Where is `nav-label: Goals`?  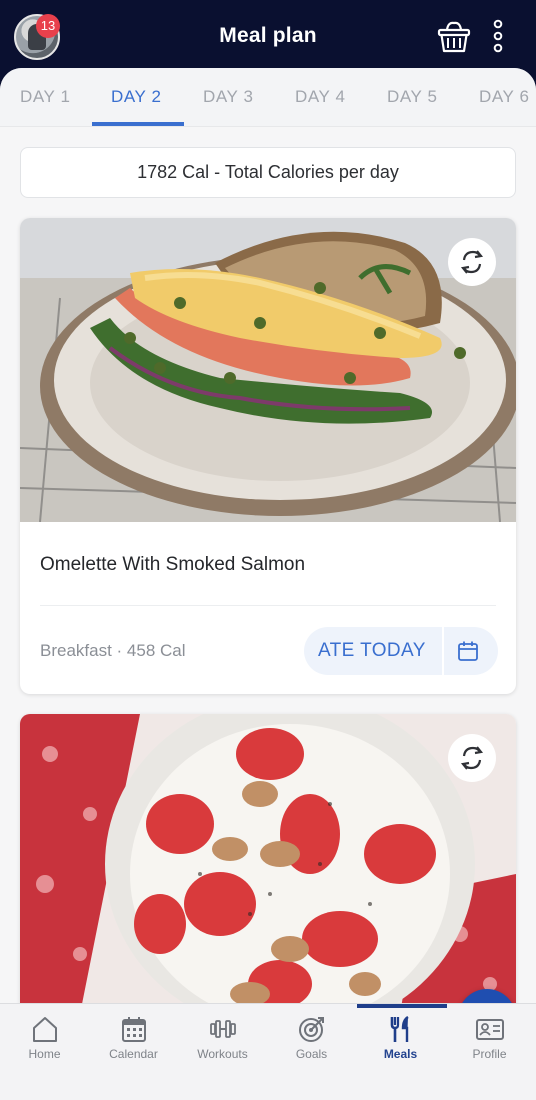 nav-label: Goals is located at coordinates (311, 1054).